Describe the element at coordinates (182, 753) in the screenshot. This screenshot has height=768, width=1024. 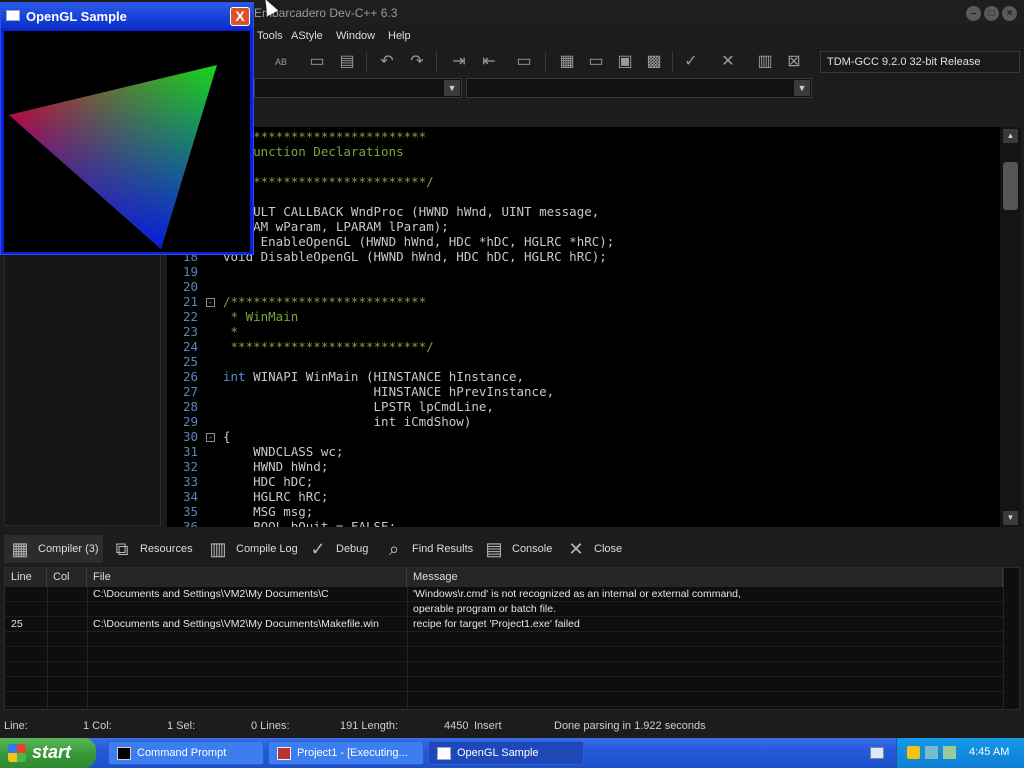
I see `task-label: Command Prompt` at that location.